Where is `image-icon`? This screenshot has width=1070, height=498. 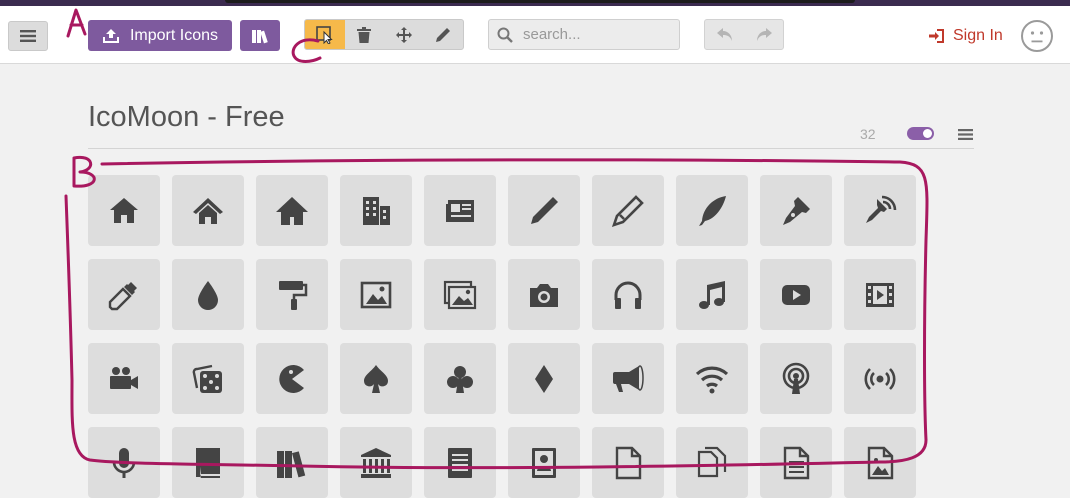 image-icon is located at coordinates (376, 294).